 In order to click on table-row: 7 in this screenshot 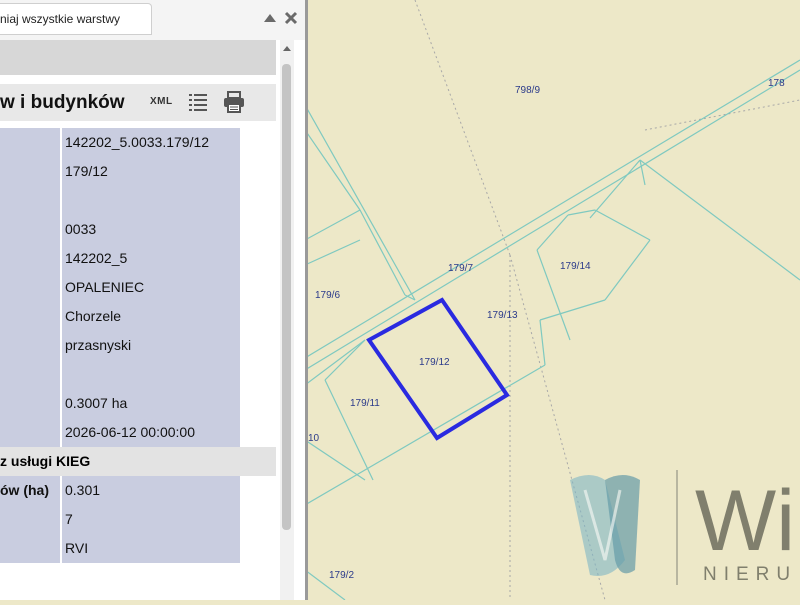, I will do `click(138, 519)`.